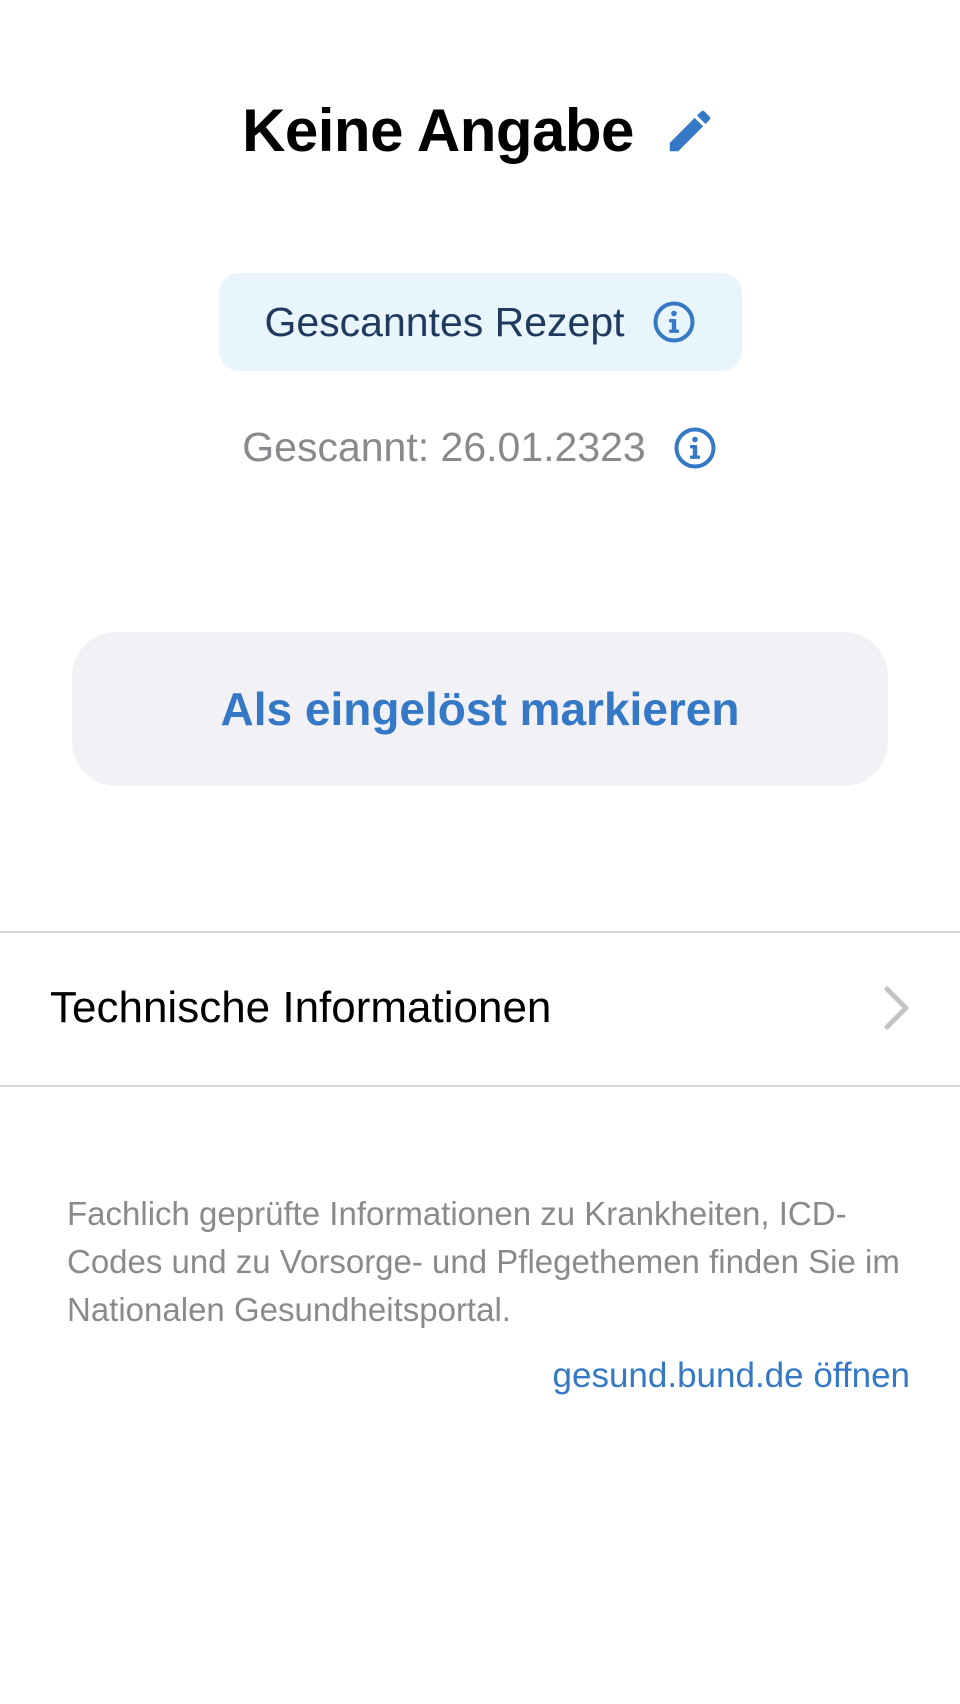 The width and height of the screenshot is (960, 1704). I want to click on technical-info-row: Technische Informationen, so click(480, 1008).